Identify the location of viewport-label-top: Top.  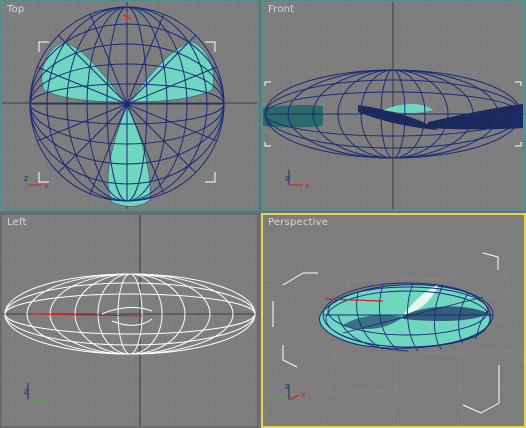
(15, 9).